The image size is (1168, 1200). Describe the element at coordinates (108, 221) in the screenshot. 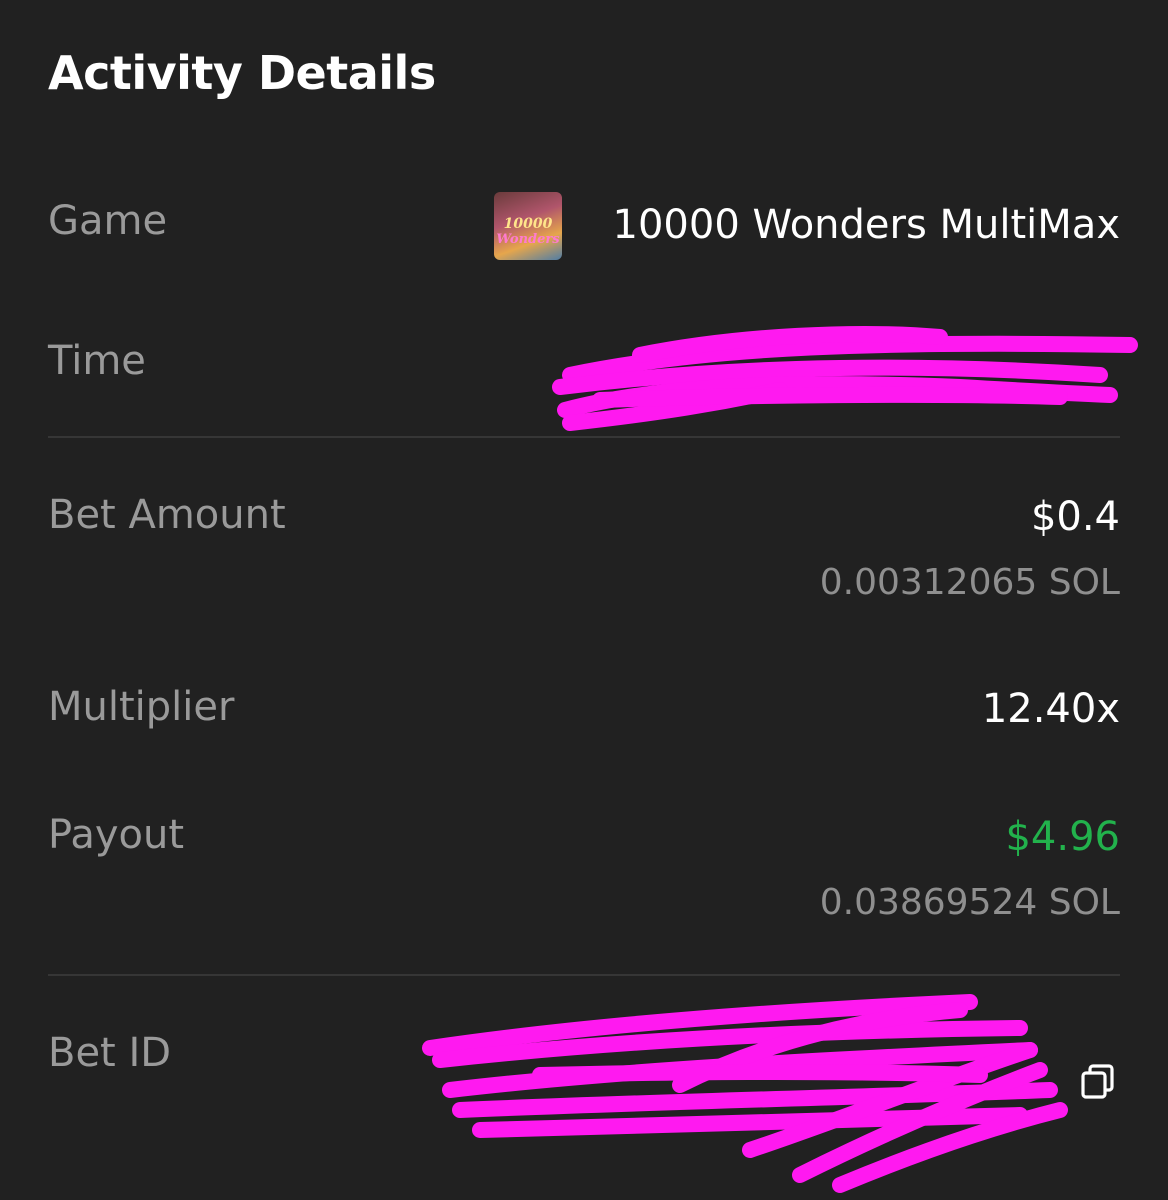

I see `game-label: Game` at that location.